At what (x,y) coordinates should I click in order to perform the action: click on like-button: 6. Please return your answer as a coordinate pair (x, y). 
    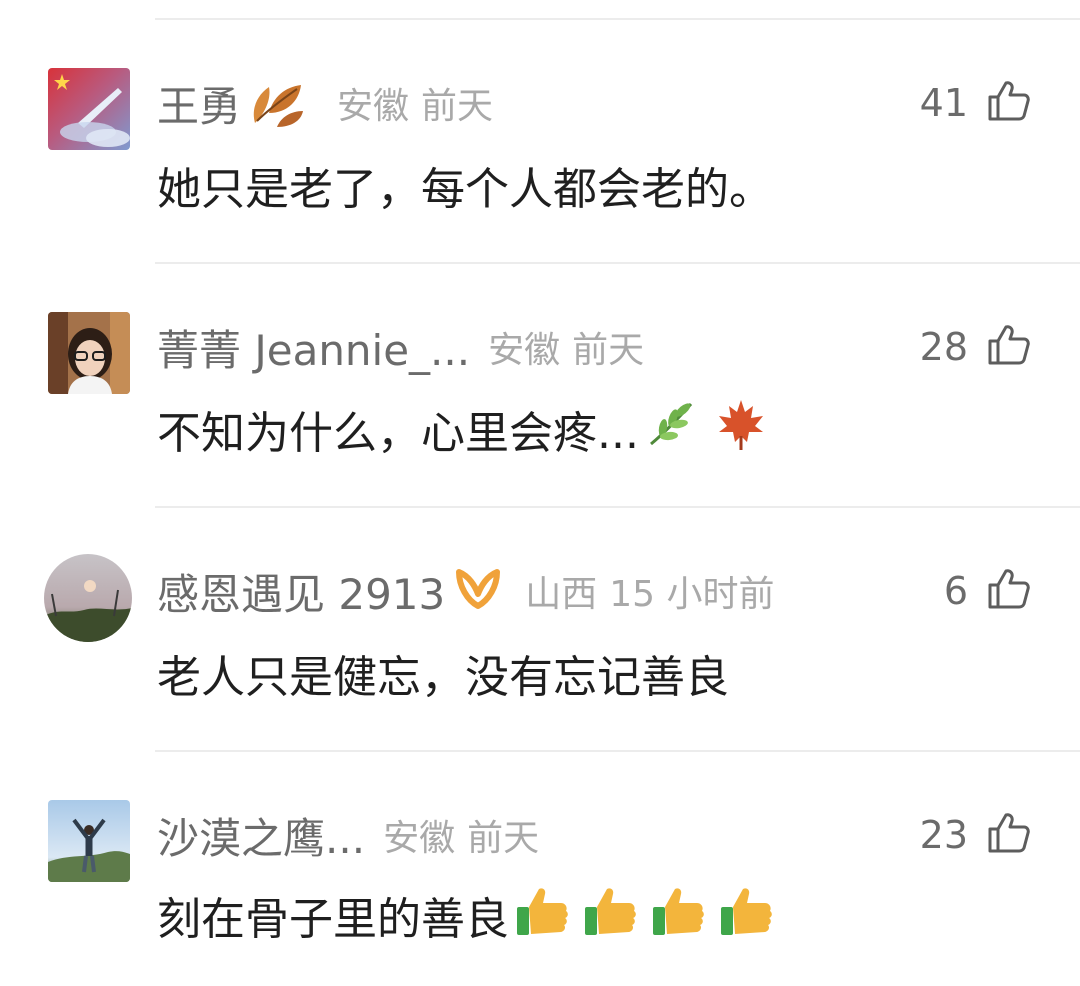
    Looking at the image, I should click on (988, 591).